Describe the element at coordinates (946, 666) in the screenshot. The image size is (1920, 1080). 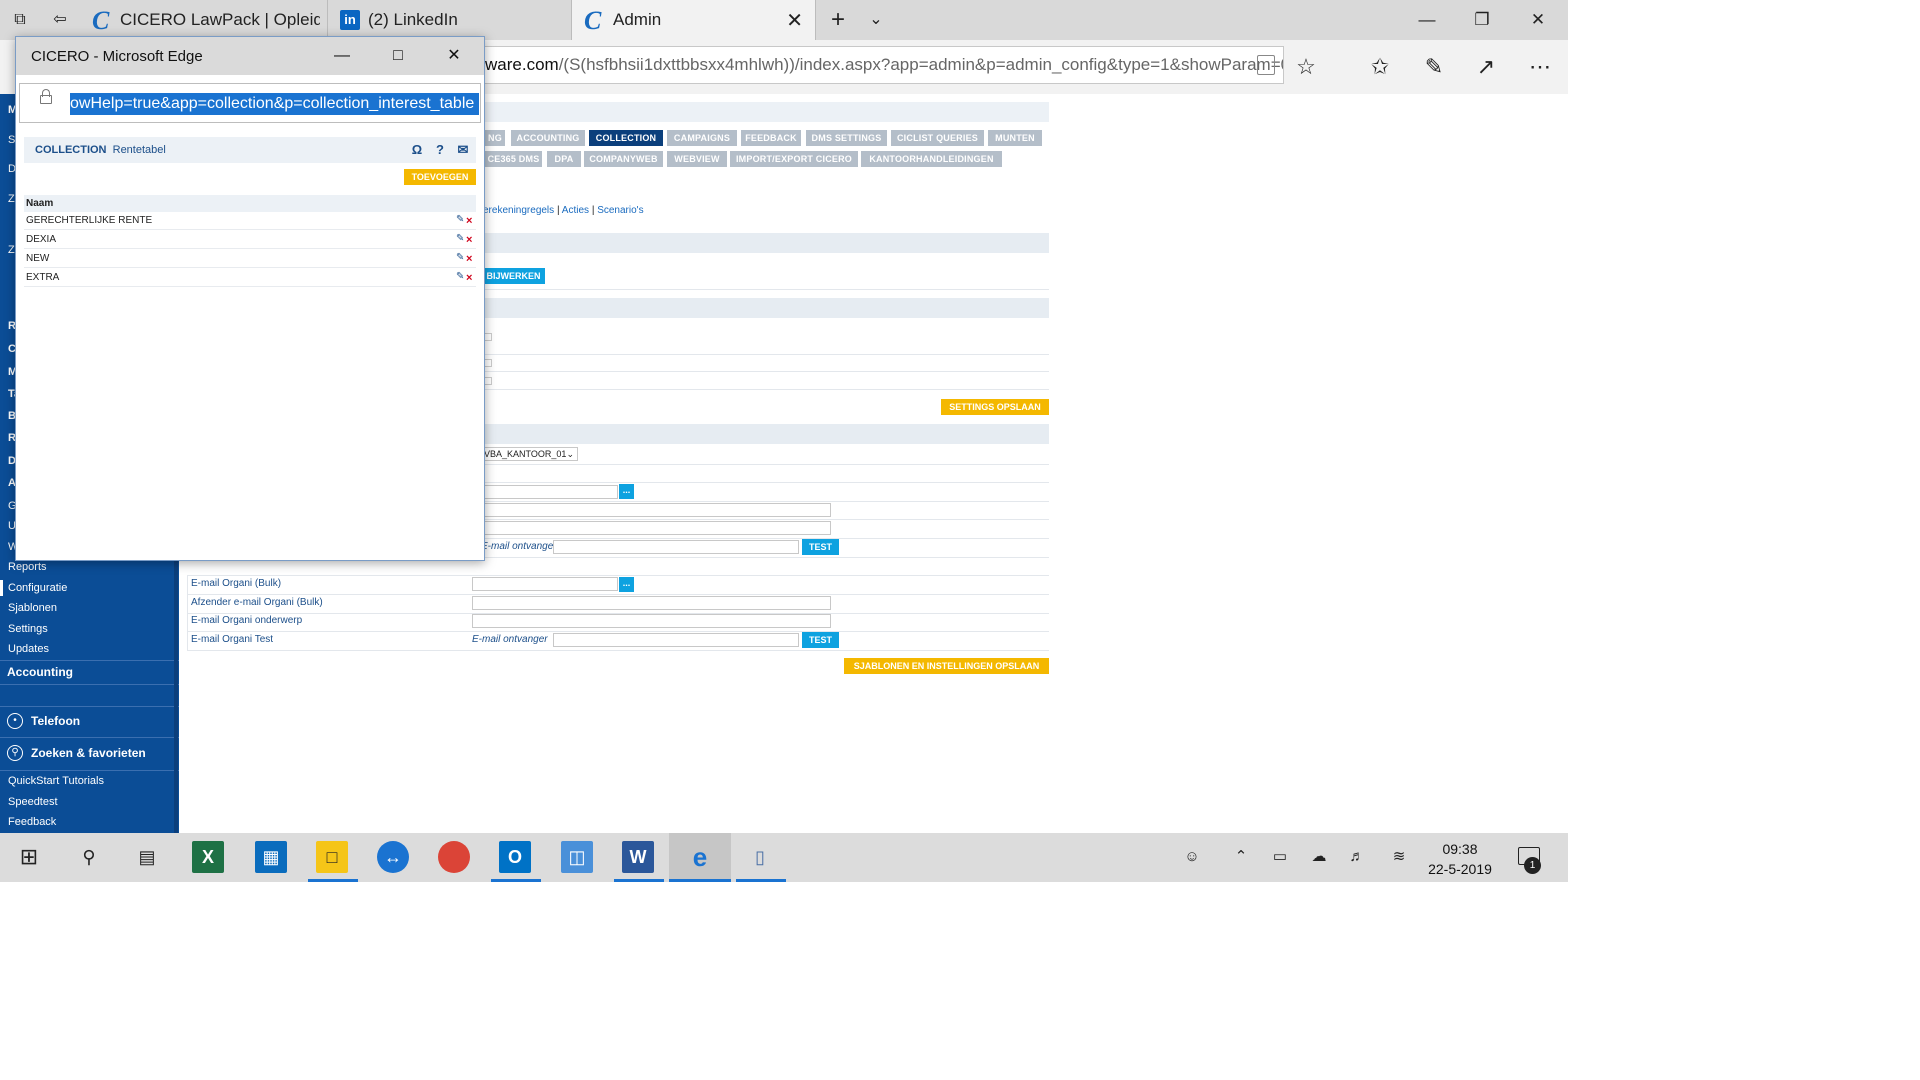
I see `sjablonen-opslaan-button: SJABLONEN EN INSTELLINGEN OPSLAAN` at that location.